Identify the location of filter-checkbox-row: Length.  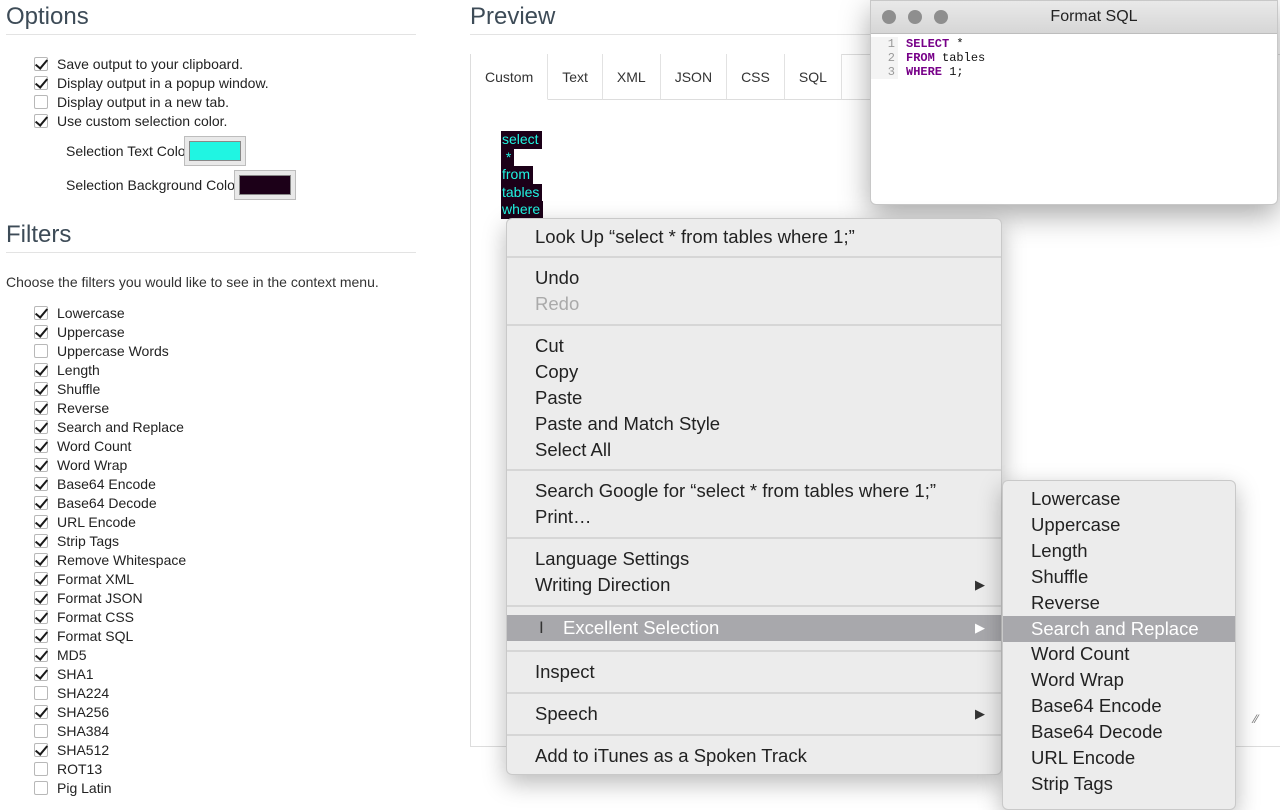
(67, 369).